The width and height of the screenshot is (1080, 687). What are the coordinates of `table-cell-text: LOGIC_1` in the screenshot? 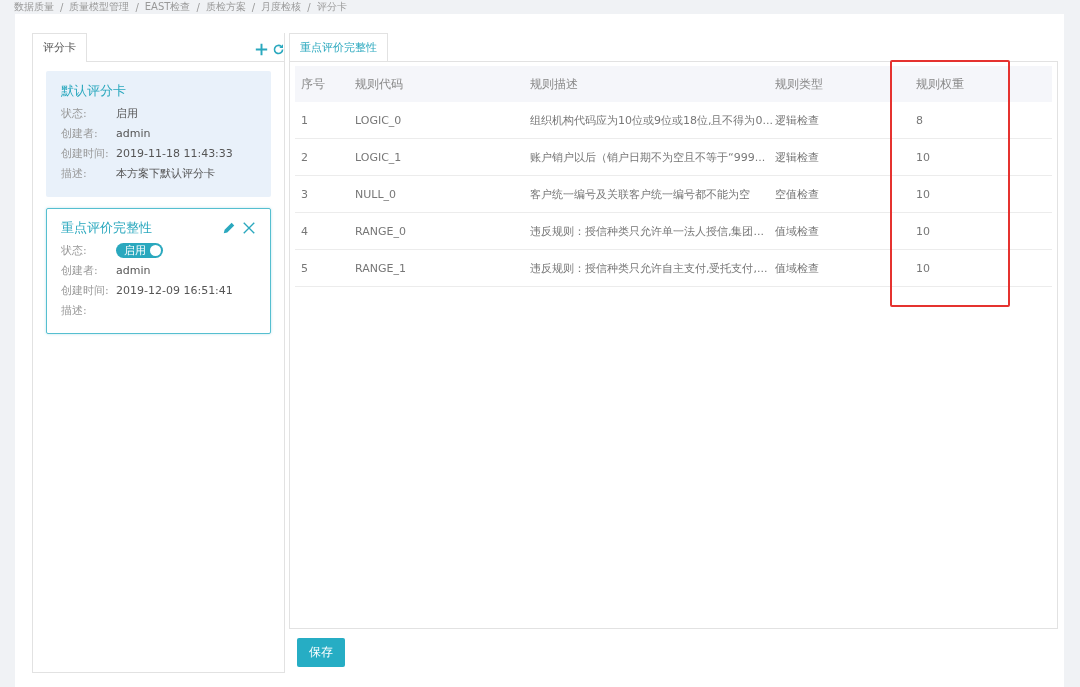 It's located at (378, 157).